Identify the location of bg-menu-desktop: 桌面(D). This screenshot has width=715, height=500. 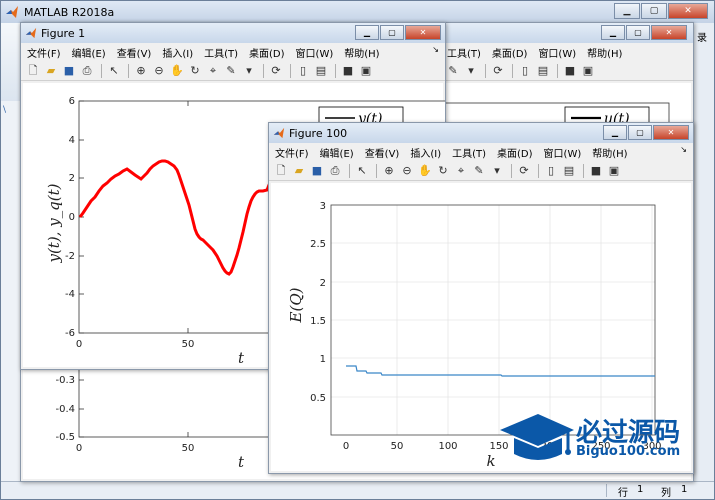
(510, 52).